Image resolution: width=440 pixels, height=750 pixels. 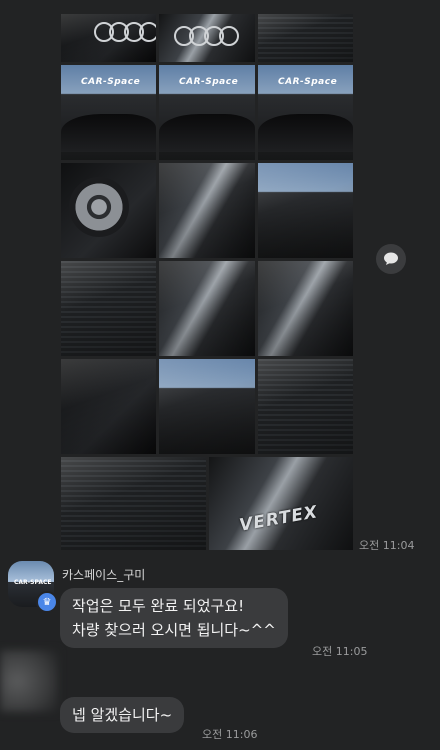 What do you see at coordinates (278, 519) in the screenshot?
I see `vertex-badge-text: VERTEX` at bounding box center [278, 519].